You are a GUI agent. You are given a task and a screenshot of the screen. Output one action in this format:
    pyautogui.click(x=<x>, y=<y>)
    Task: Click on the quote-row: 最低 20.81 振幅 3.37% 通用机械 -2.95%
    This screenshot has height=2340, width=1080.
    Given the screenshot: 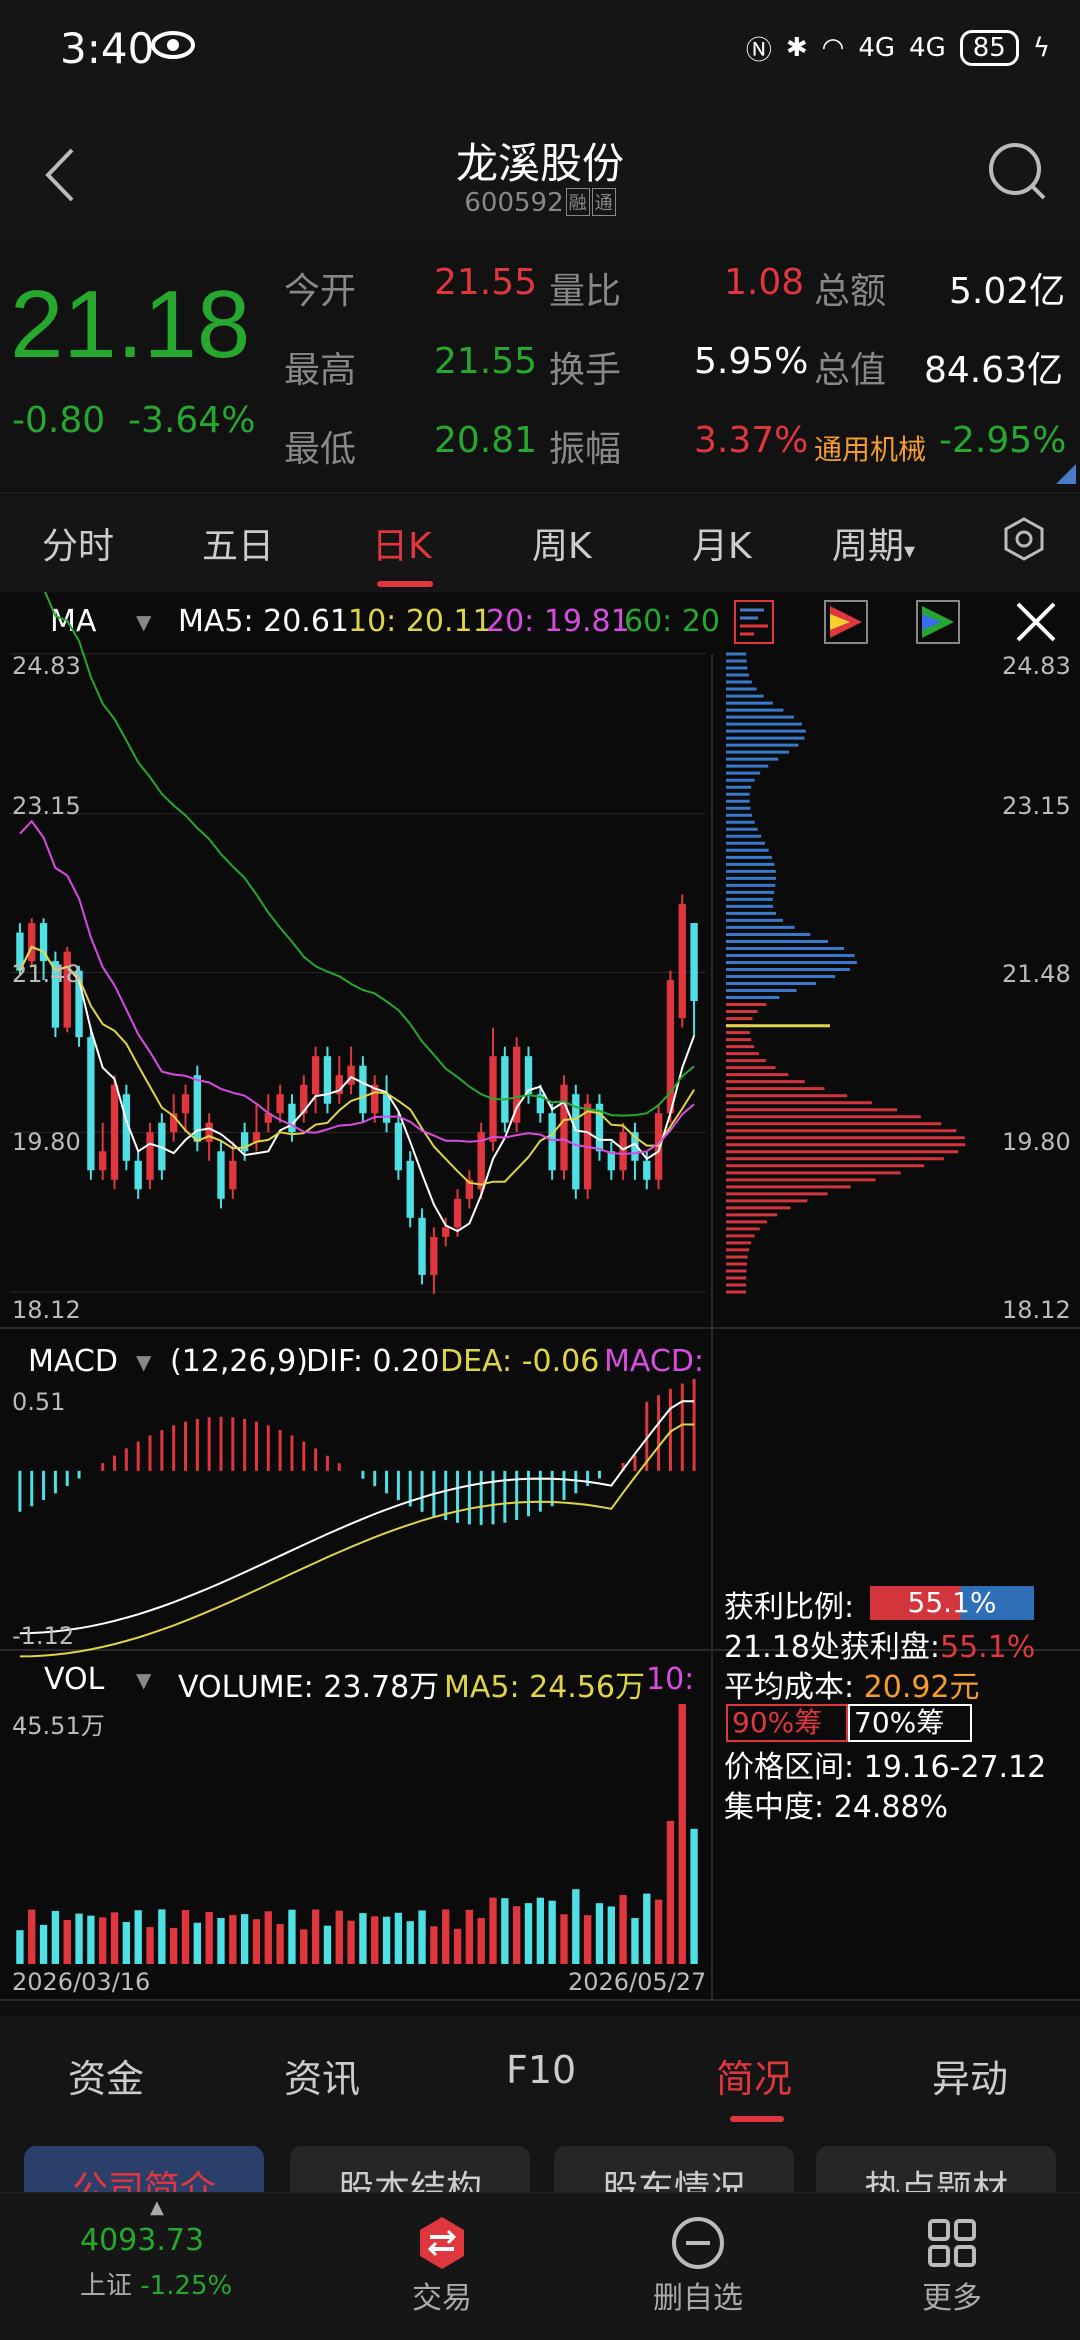 What is the action you would take?
    pyautogui.click(x=679, y=455)
    